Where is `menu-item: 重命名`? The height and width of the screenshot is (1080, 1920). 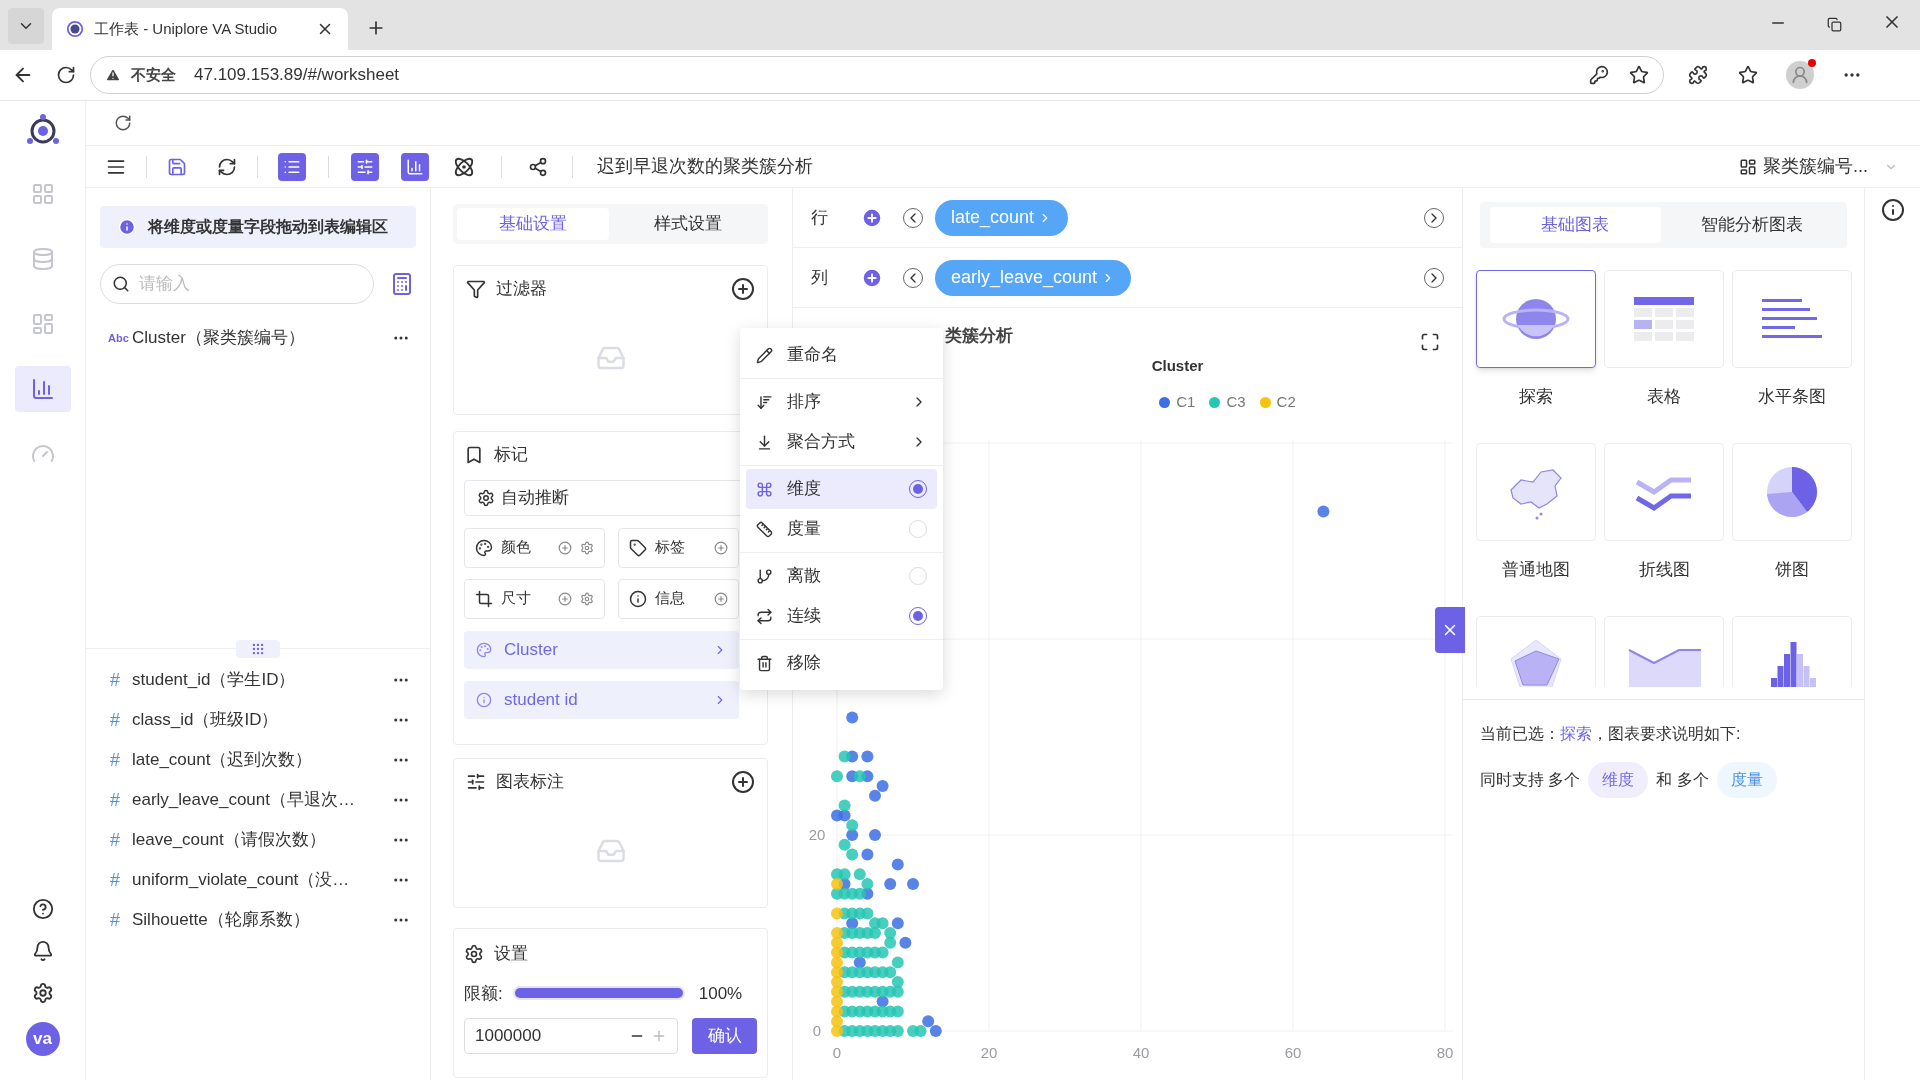
menu-item: 重命名 is located at coordinates (841, 355).